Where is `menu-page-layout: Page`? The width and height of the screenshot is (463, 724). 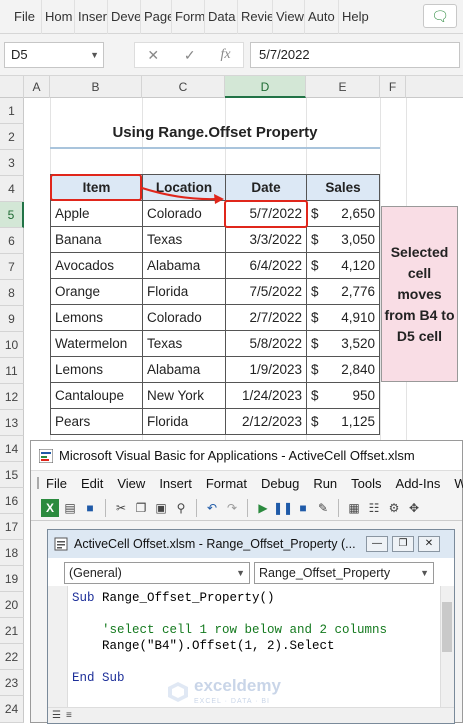 menu-page-layout: Page is located at coordinates (156, 17).